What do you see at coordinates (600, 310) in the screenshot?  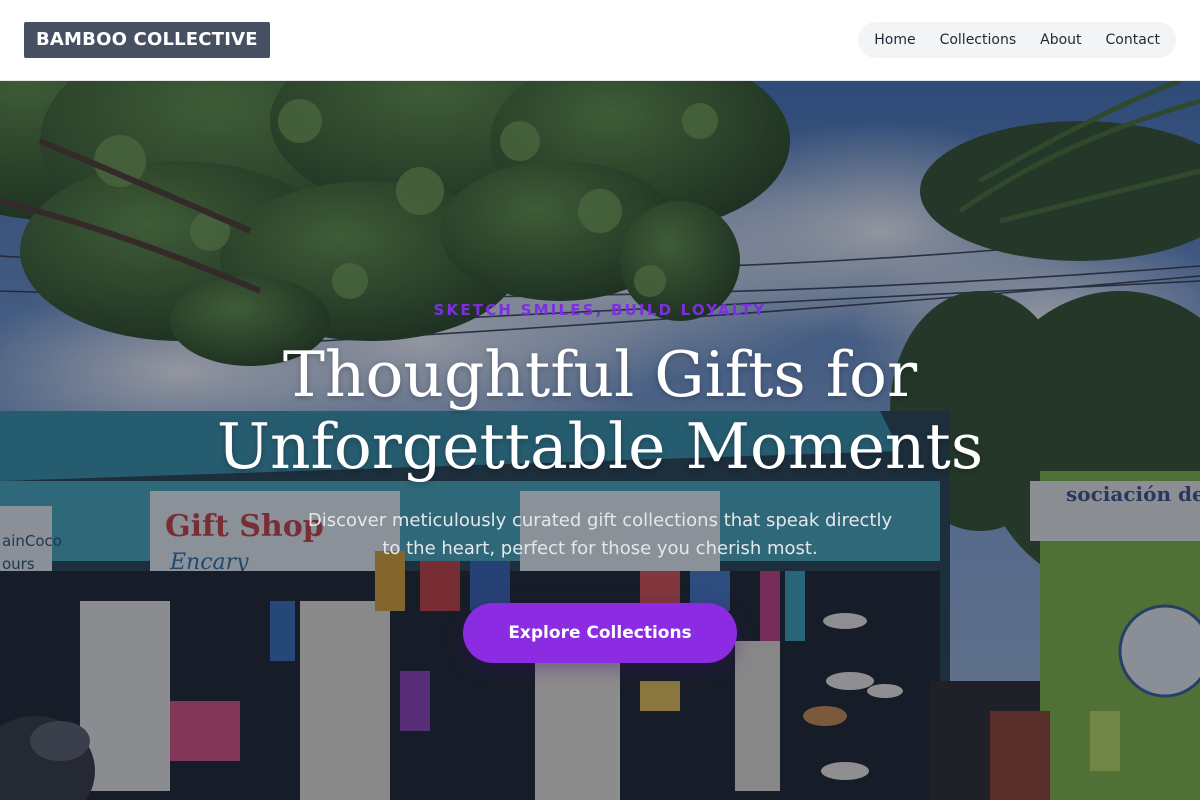 I see `hero-eyebrow: SKETCH SMILES, BUILD LOYALTY` at bounding box center [600, 310].